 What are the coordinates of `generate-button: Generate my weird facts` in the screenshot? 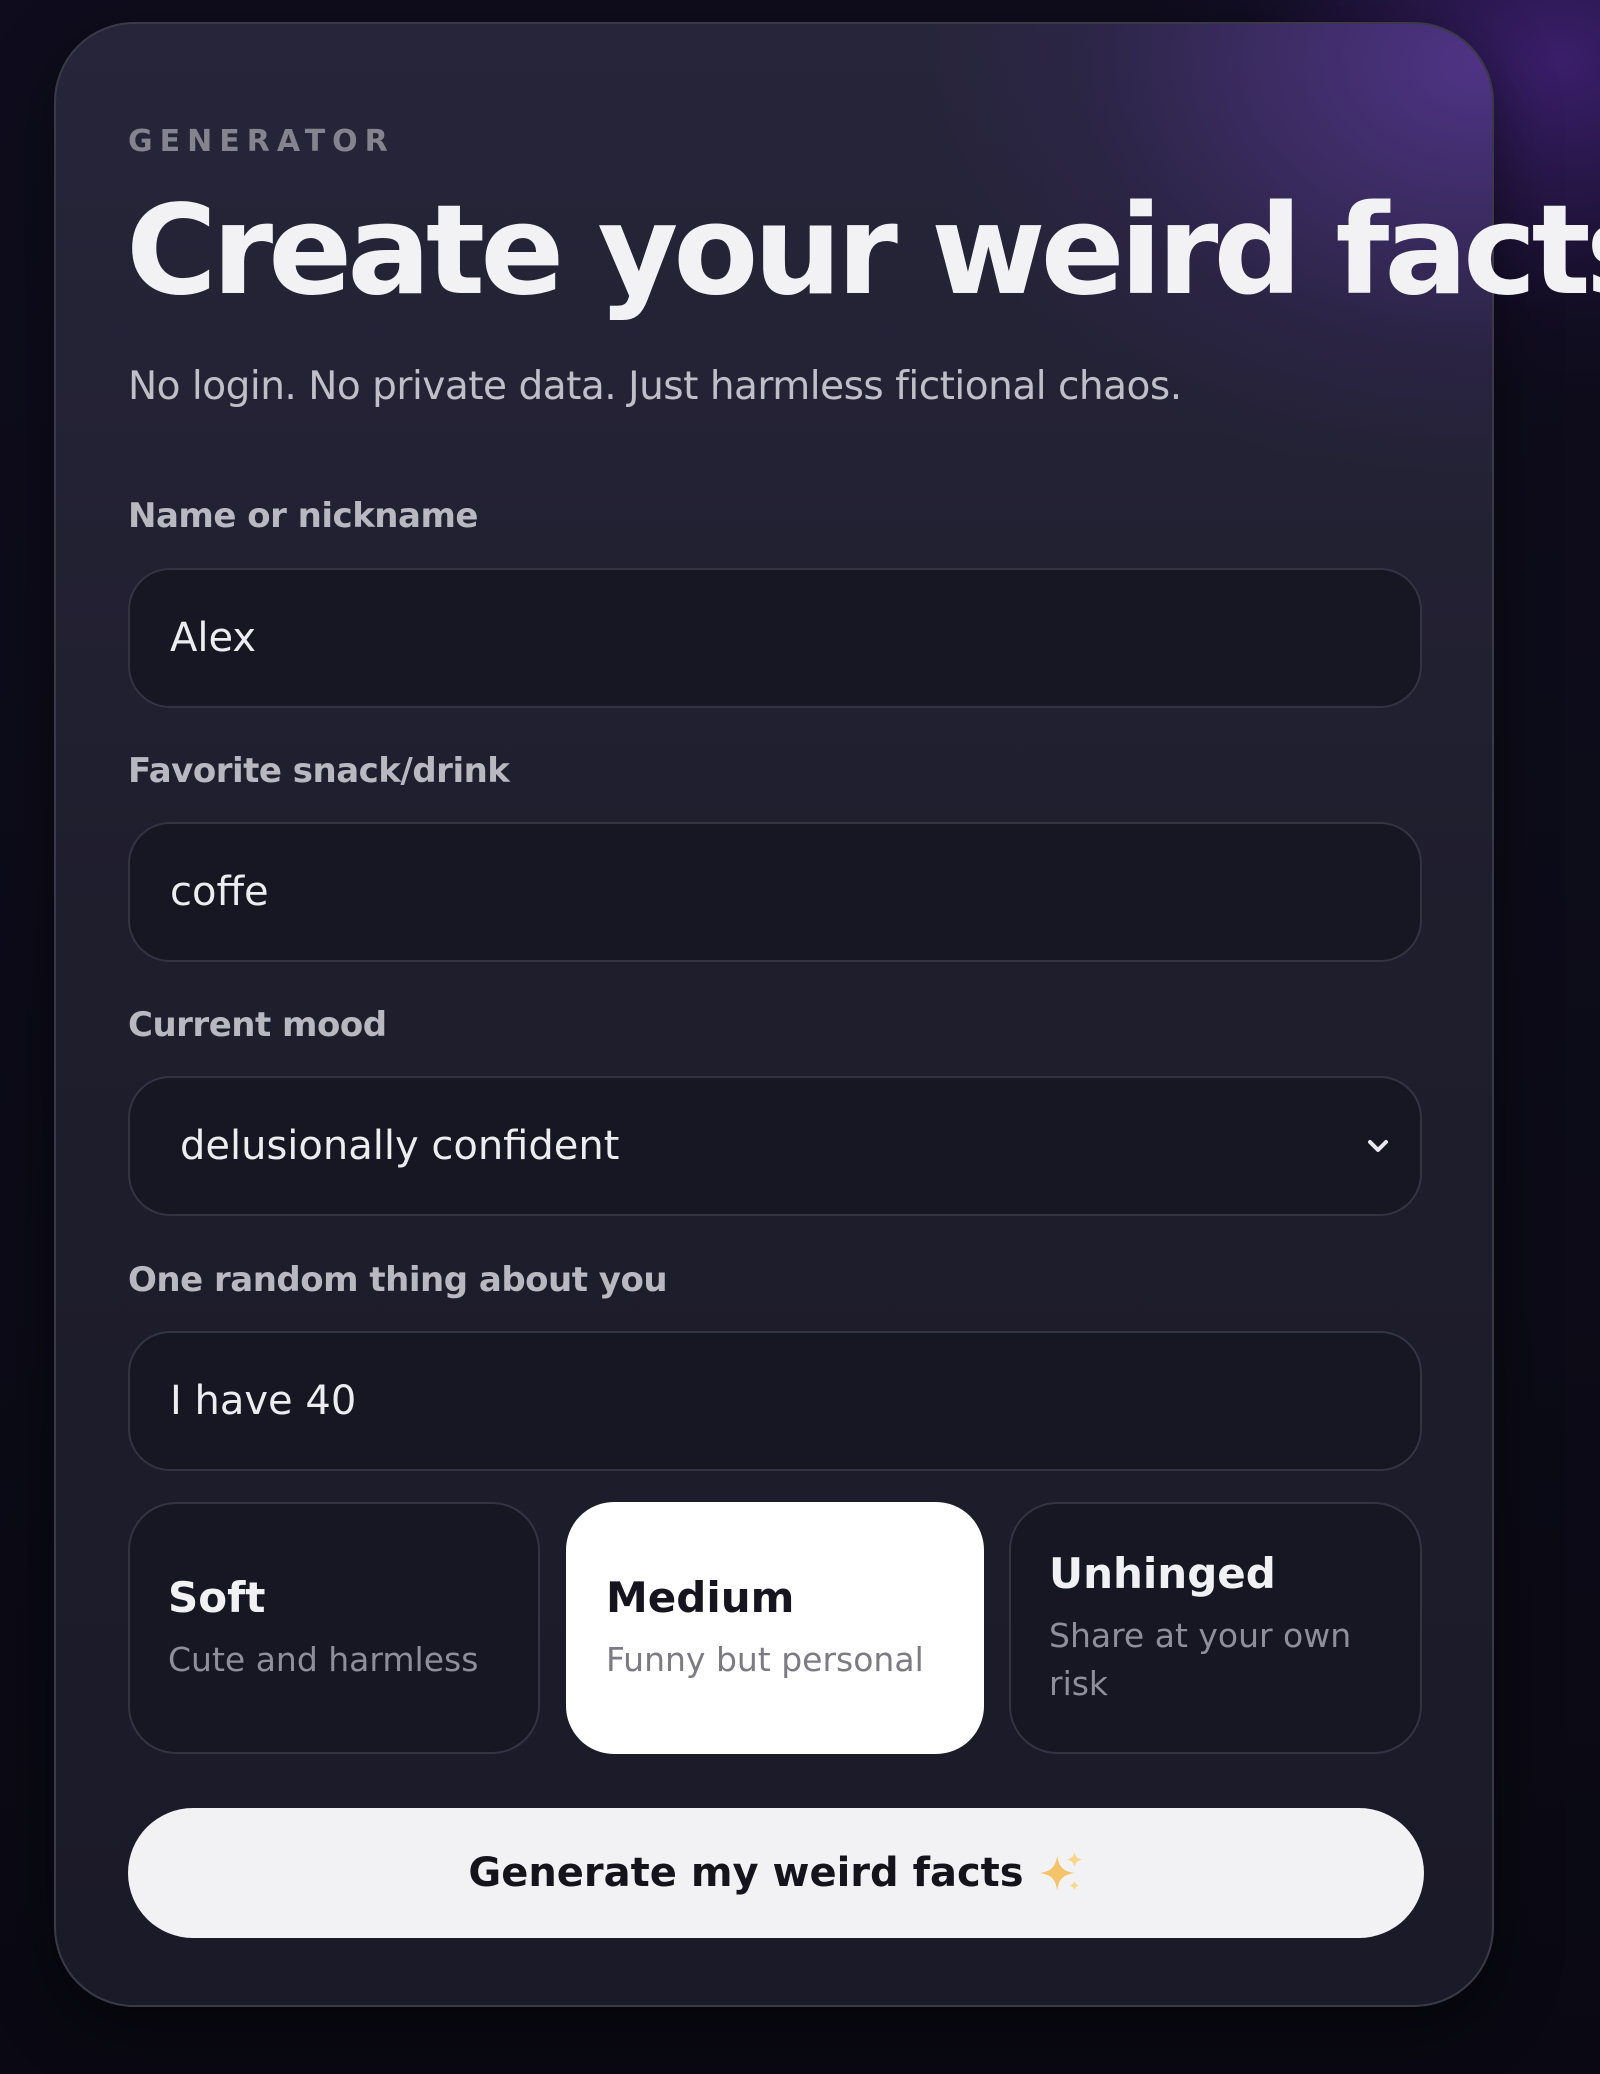 It's located at (776, 1873).